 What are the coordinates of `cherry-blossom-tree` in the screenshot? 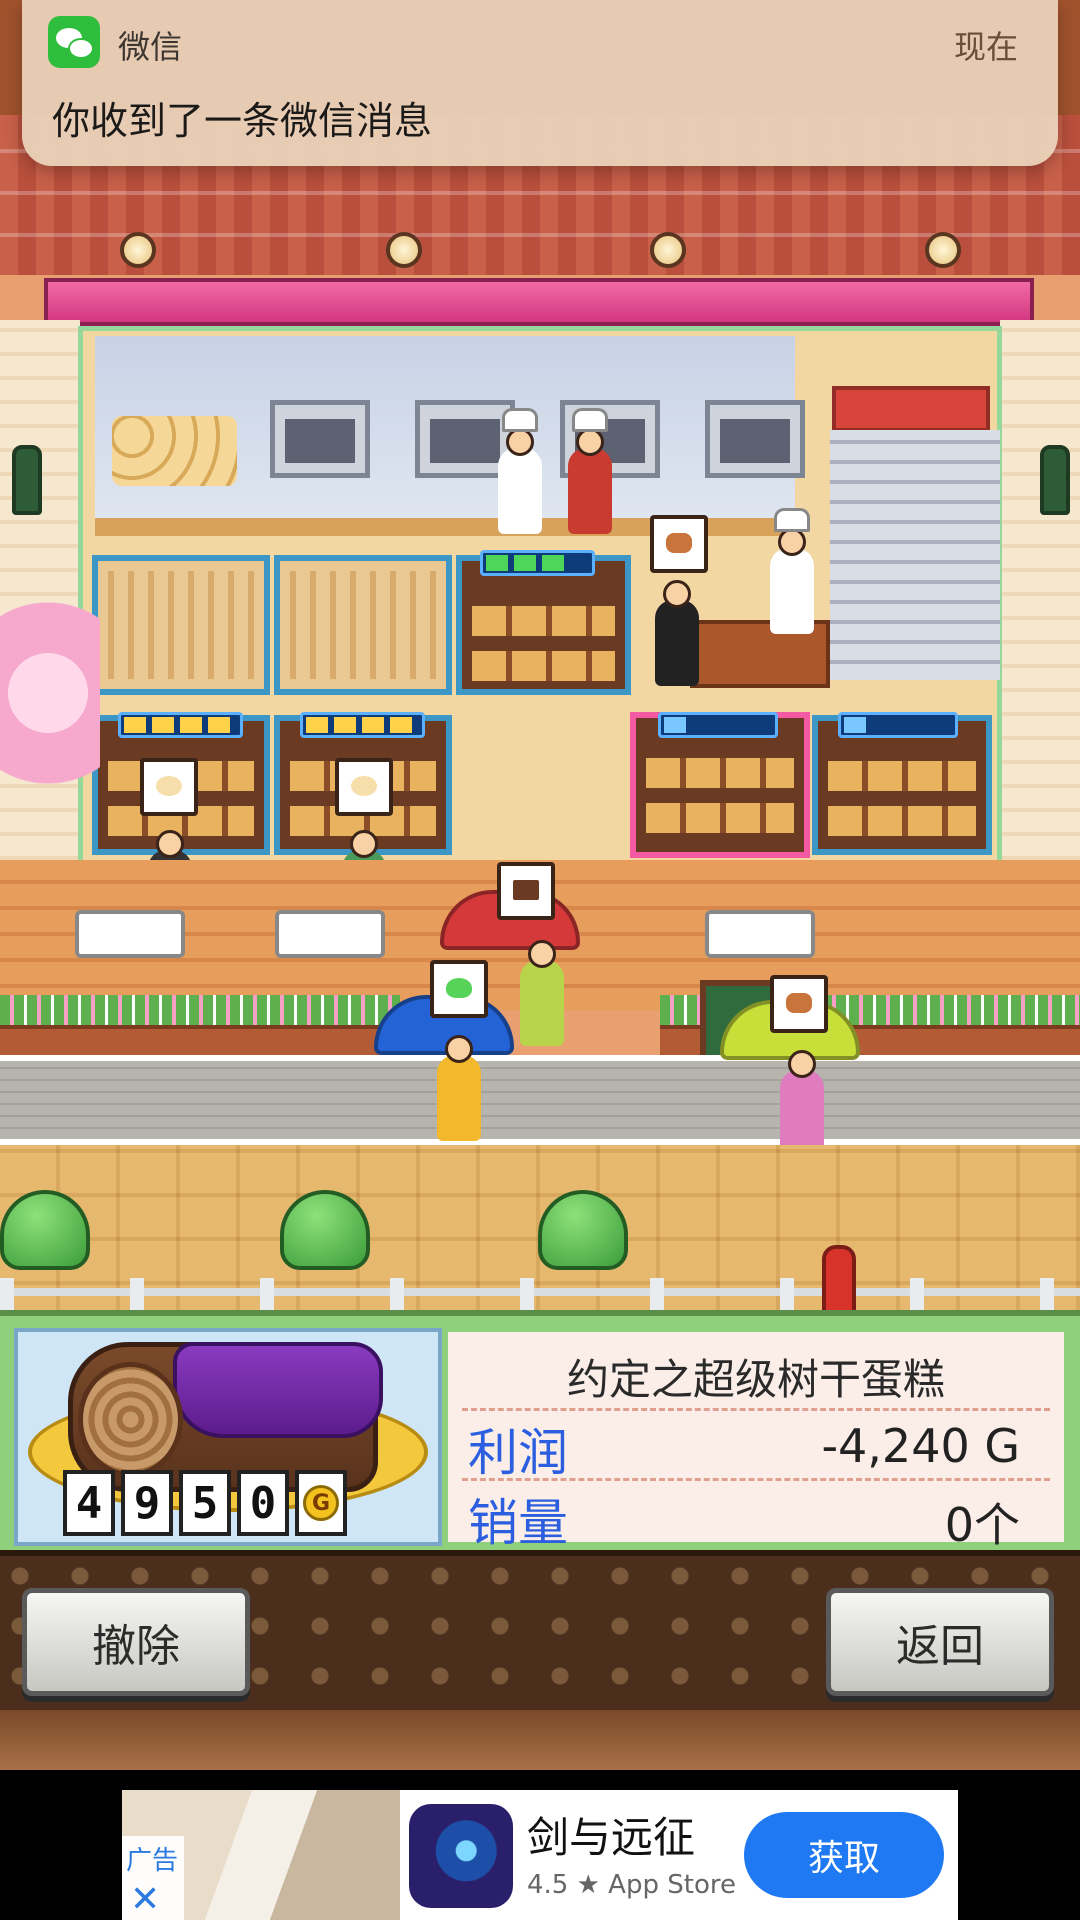 It's located at (50, 720).